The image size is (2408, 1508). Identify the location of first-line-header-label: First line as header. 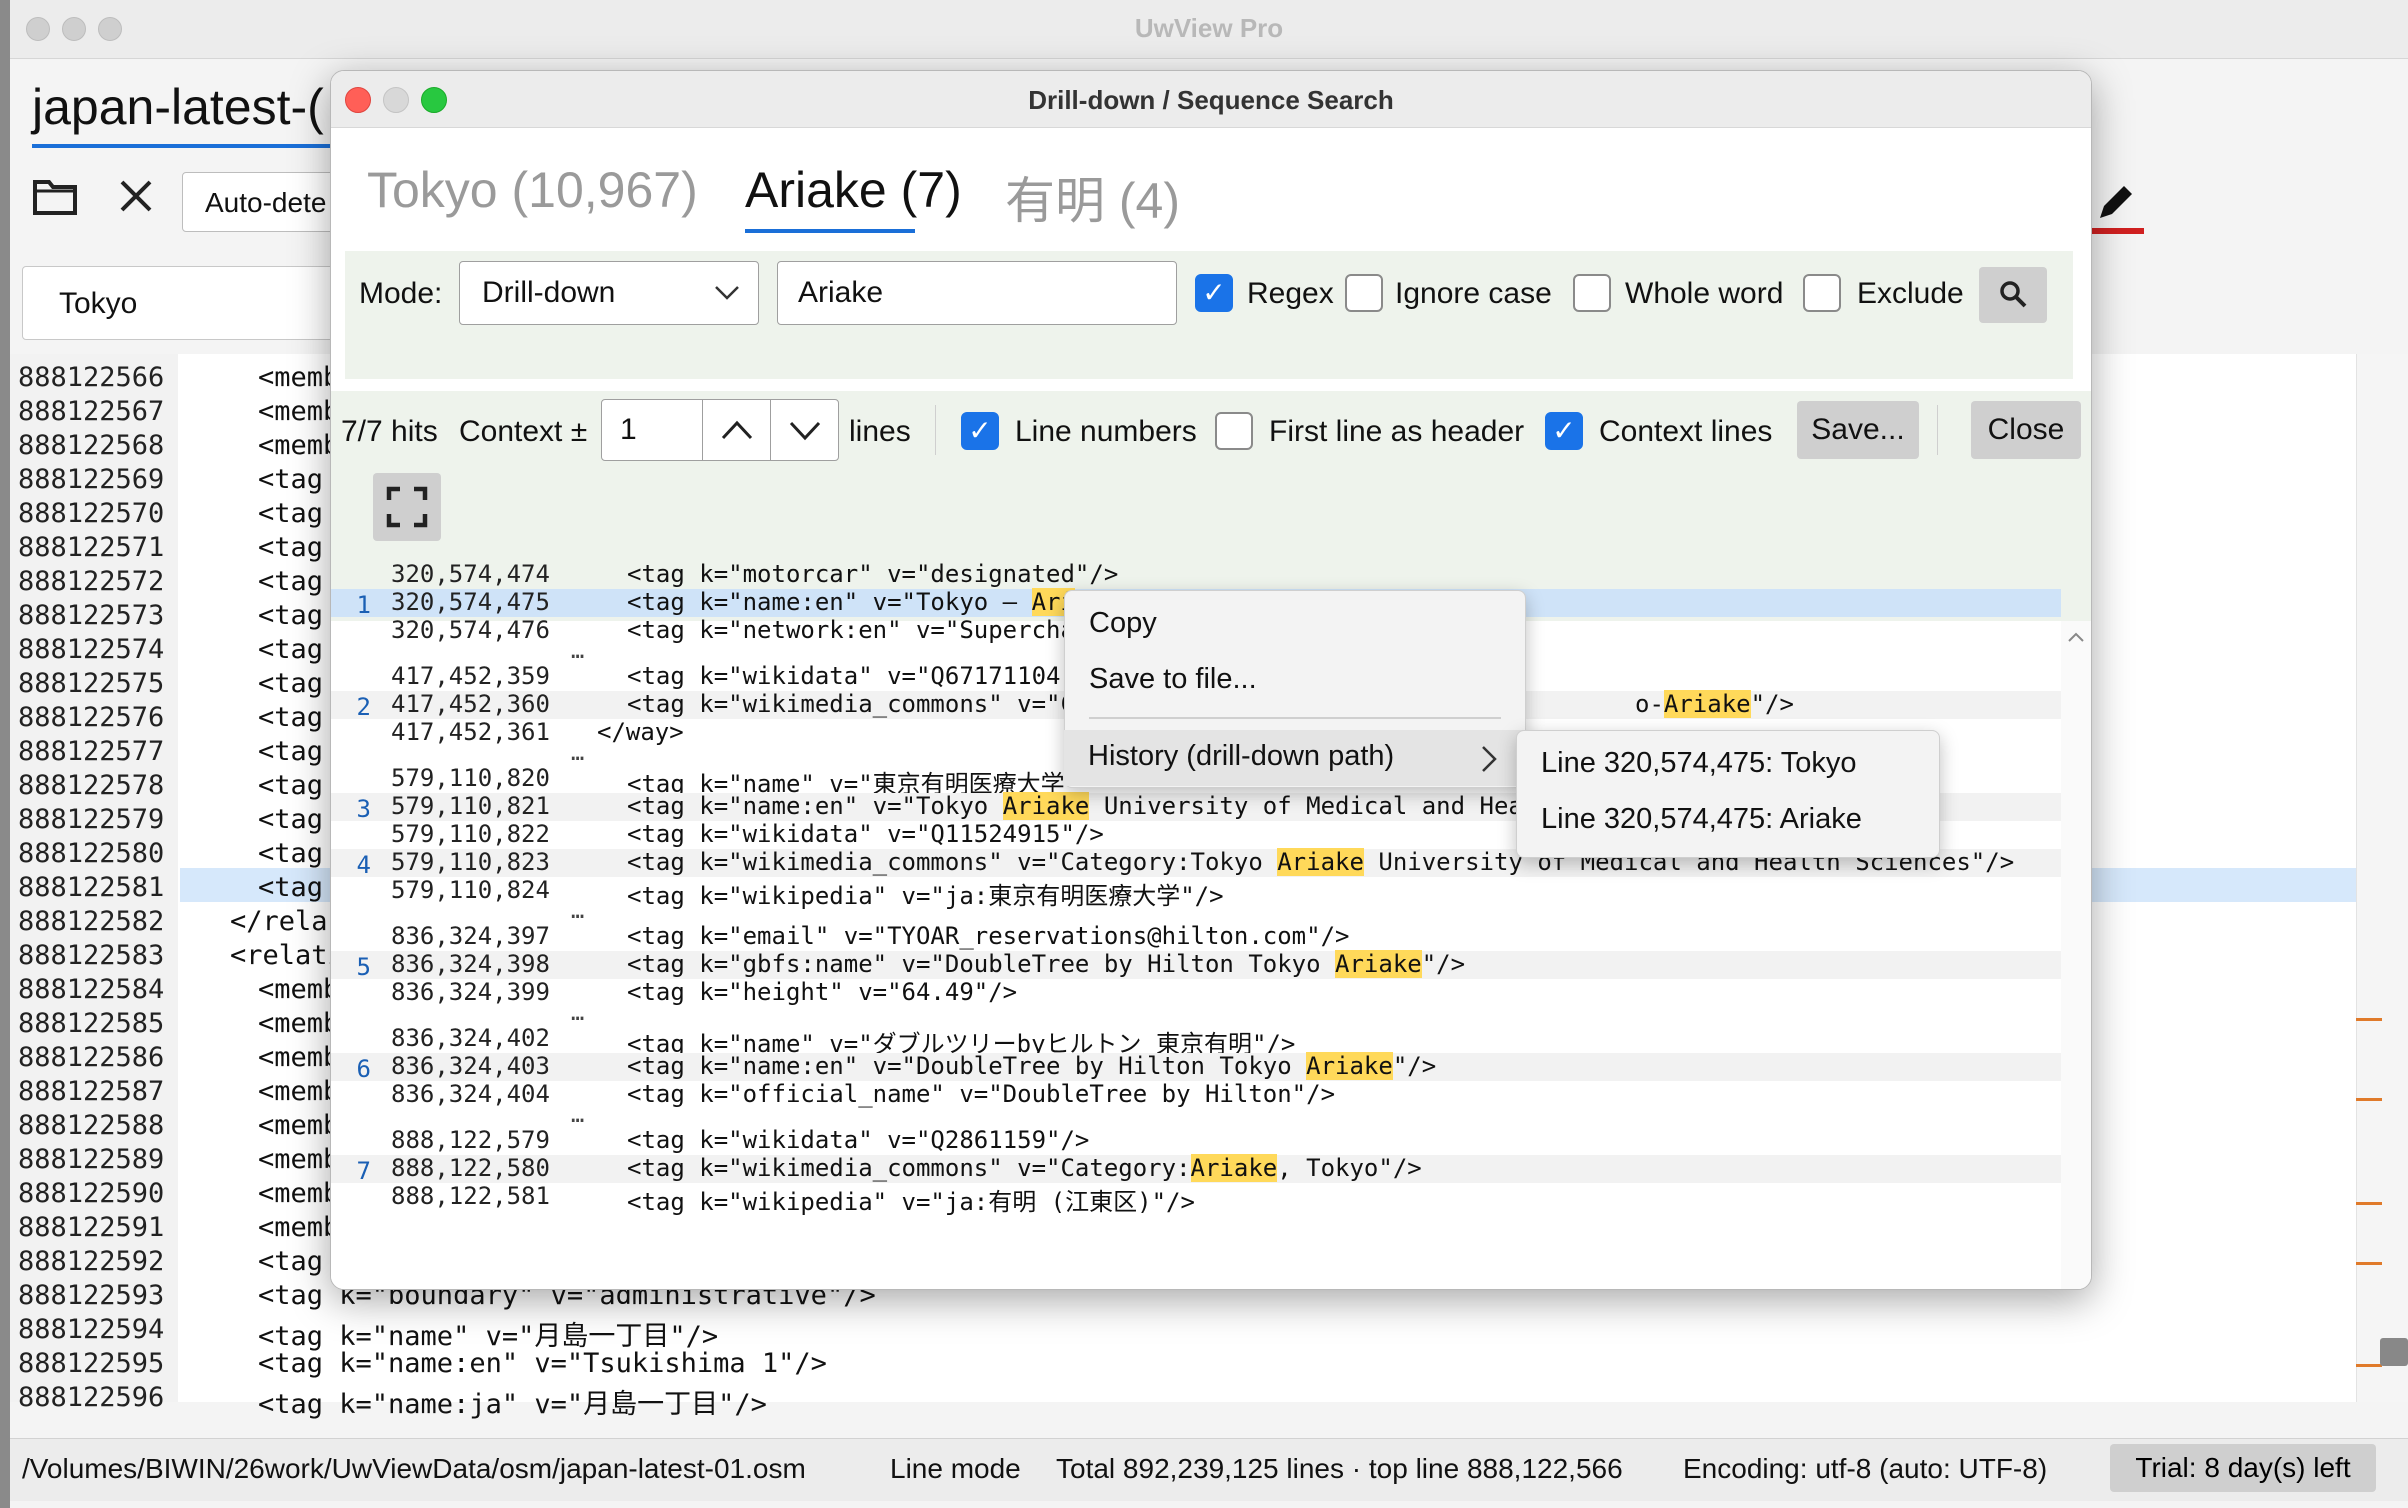
(1396, 432).